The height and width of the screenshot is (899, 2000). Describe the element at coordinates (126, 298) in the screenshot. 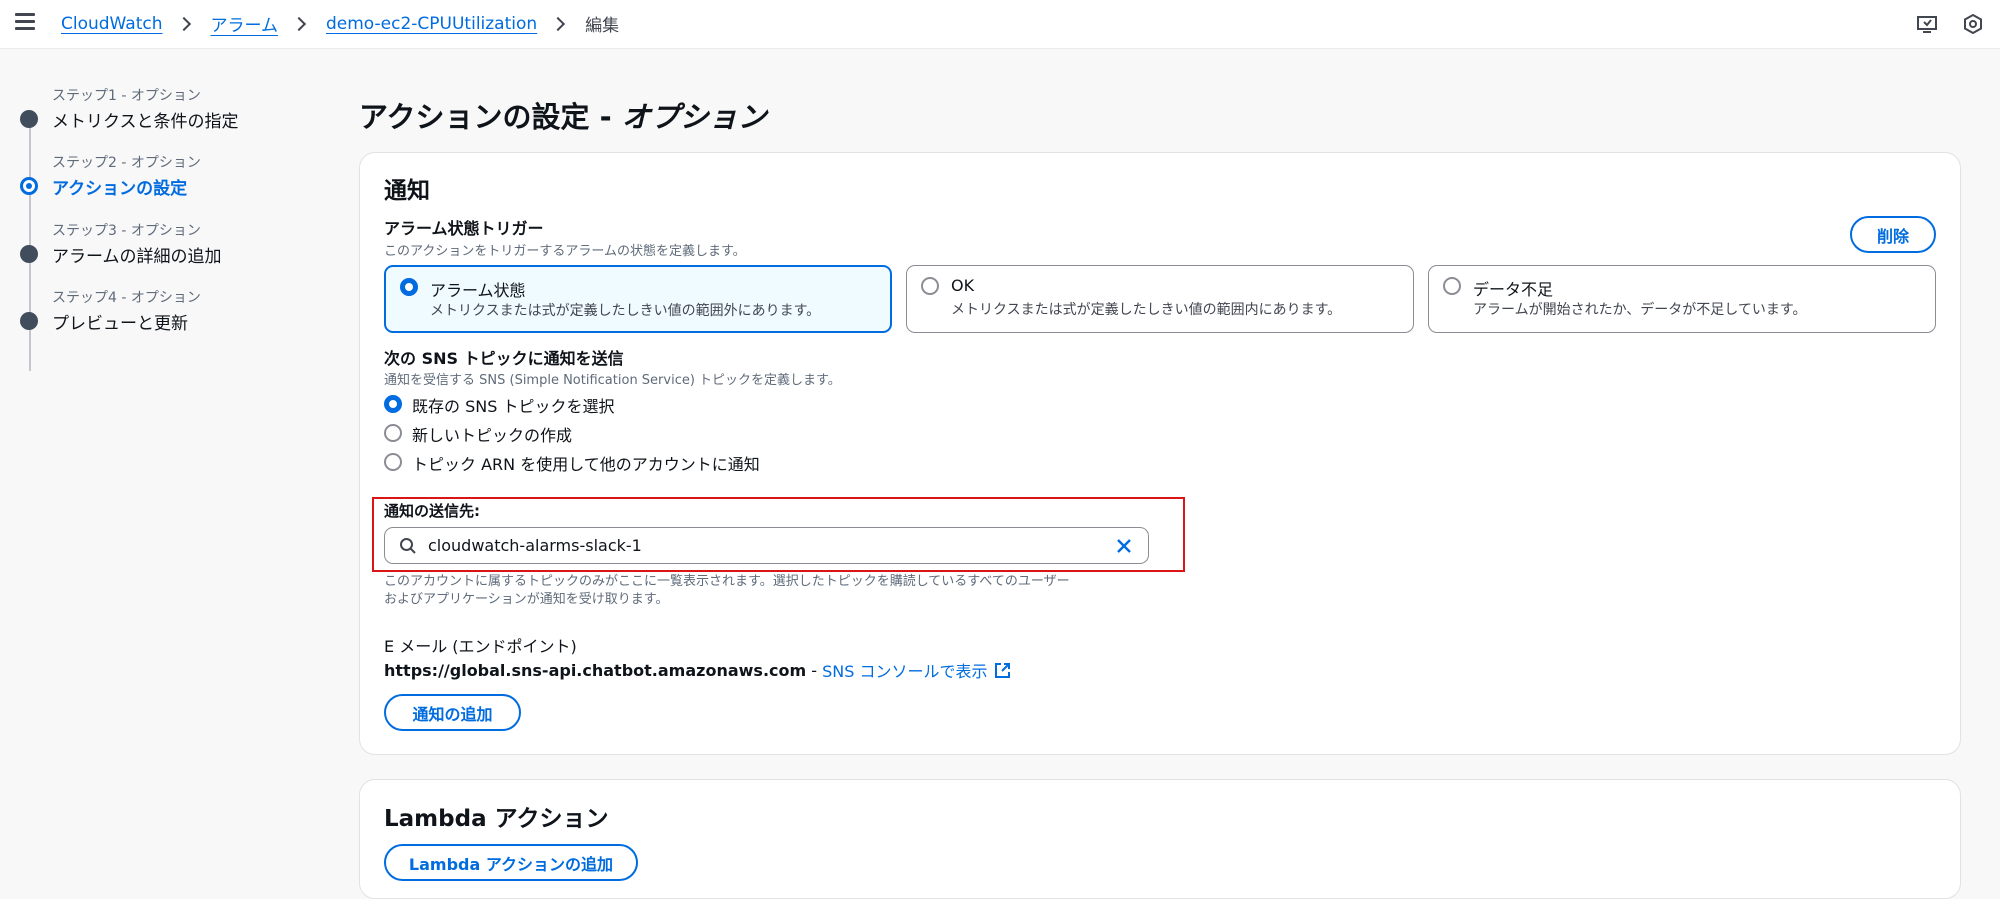

I see `step-number: ステップ4 - オプション` at that location.